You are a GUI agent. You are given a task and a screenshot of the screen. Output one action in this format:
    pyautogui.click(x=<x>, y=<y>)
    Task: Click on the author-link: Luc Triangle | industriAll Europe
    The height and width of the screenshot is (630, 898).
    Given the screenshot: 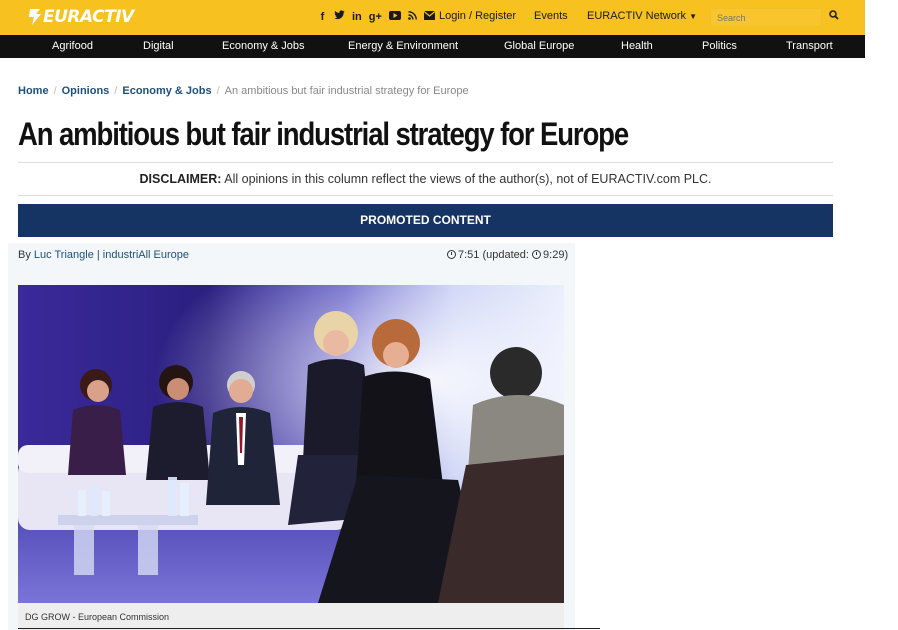 What is the action you would take?
    pyautogui.click(x=111, y=255)
    